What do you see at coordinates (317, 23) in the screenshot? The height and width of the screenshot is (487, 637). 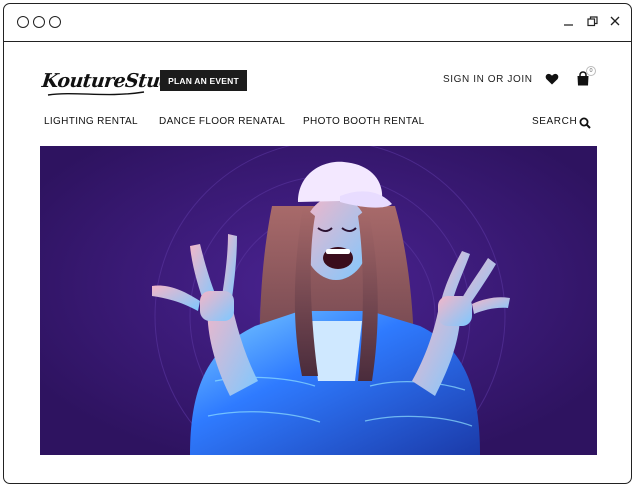 I see `window-titlebar` at bounding box center [317, 23].